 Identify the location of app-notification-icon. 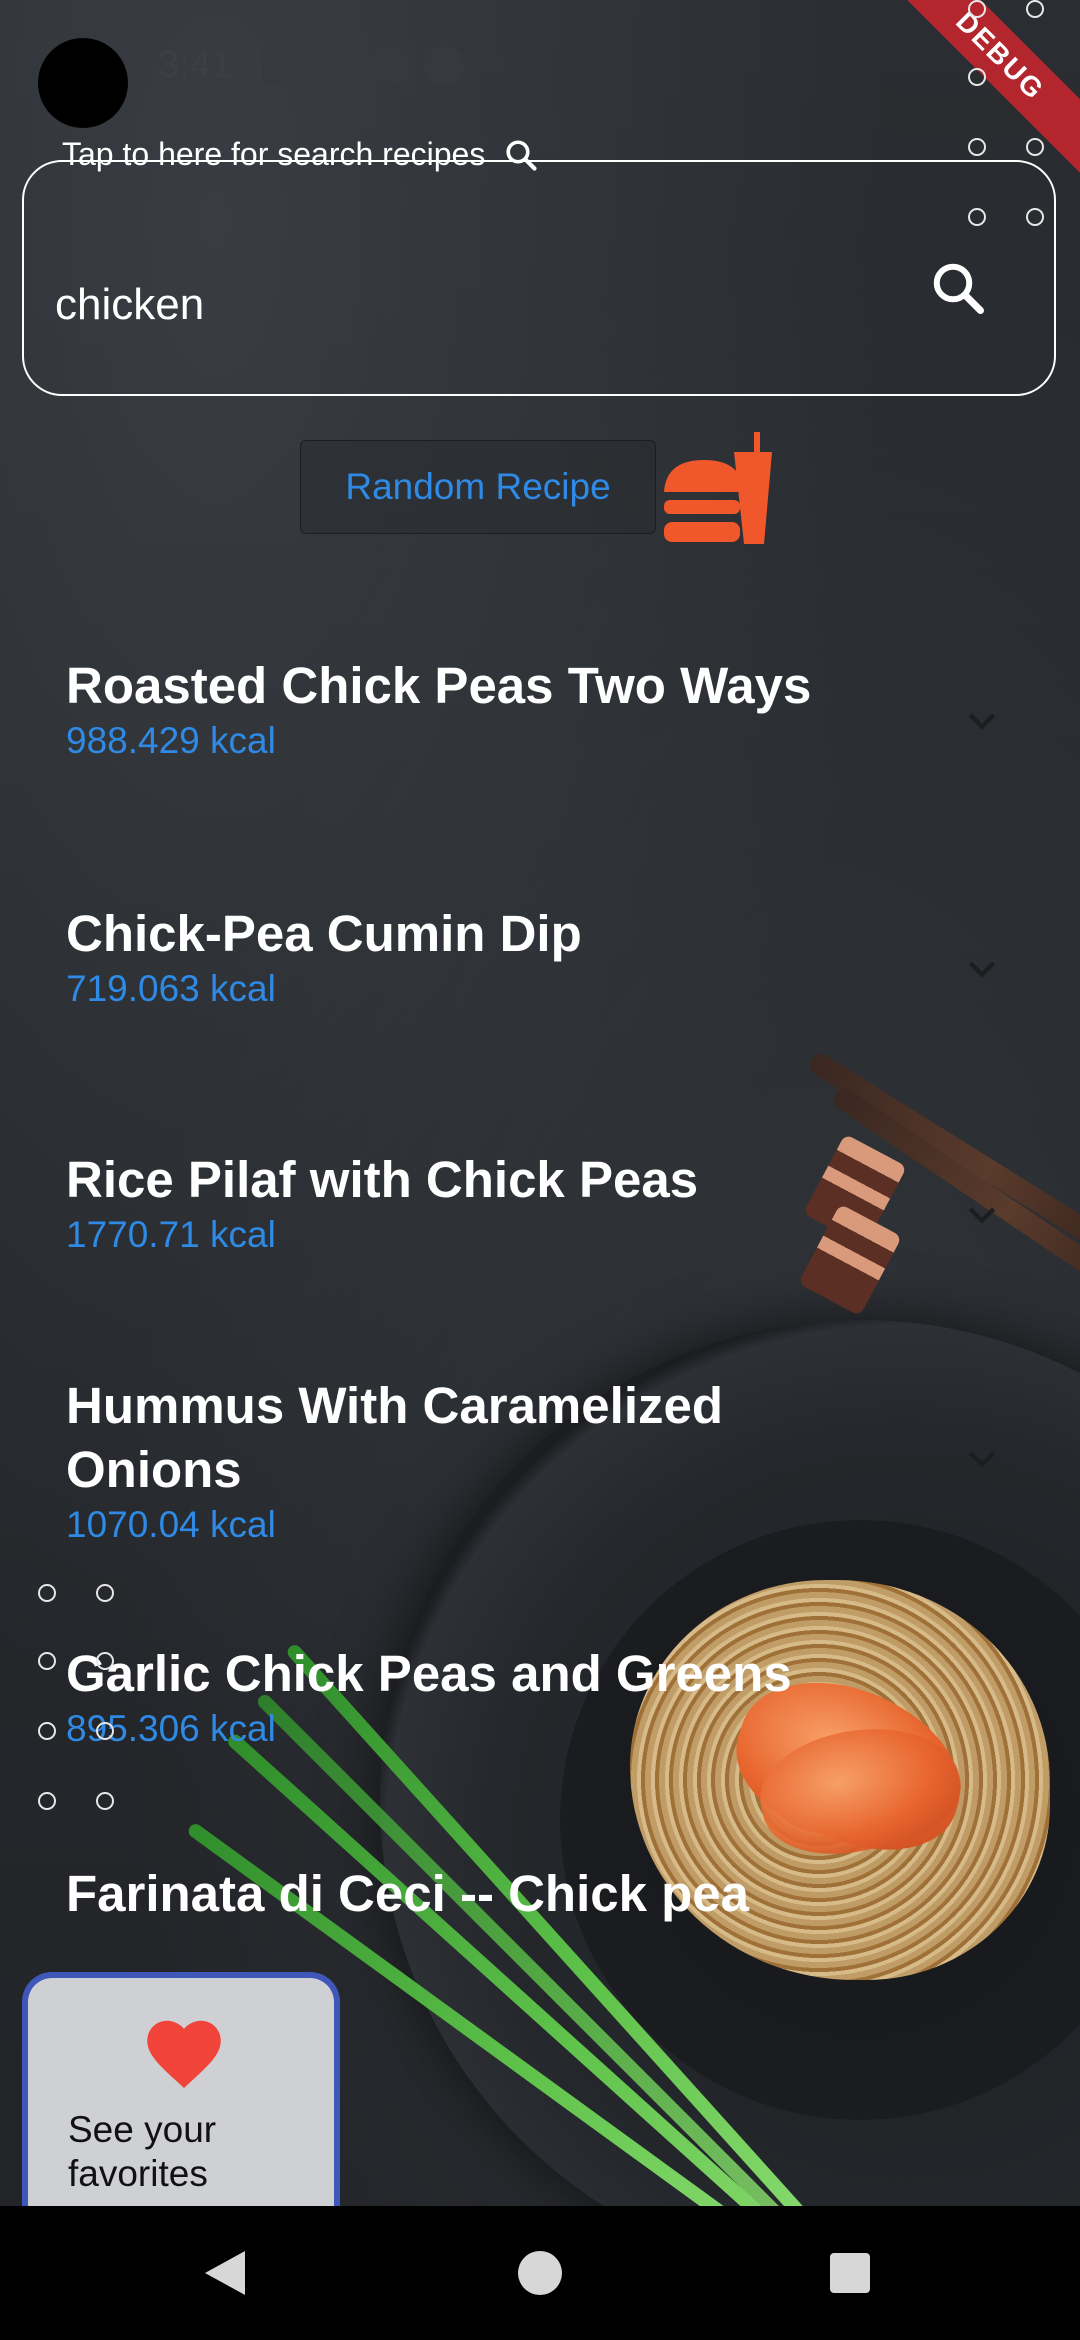
(390, 66).